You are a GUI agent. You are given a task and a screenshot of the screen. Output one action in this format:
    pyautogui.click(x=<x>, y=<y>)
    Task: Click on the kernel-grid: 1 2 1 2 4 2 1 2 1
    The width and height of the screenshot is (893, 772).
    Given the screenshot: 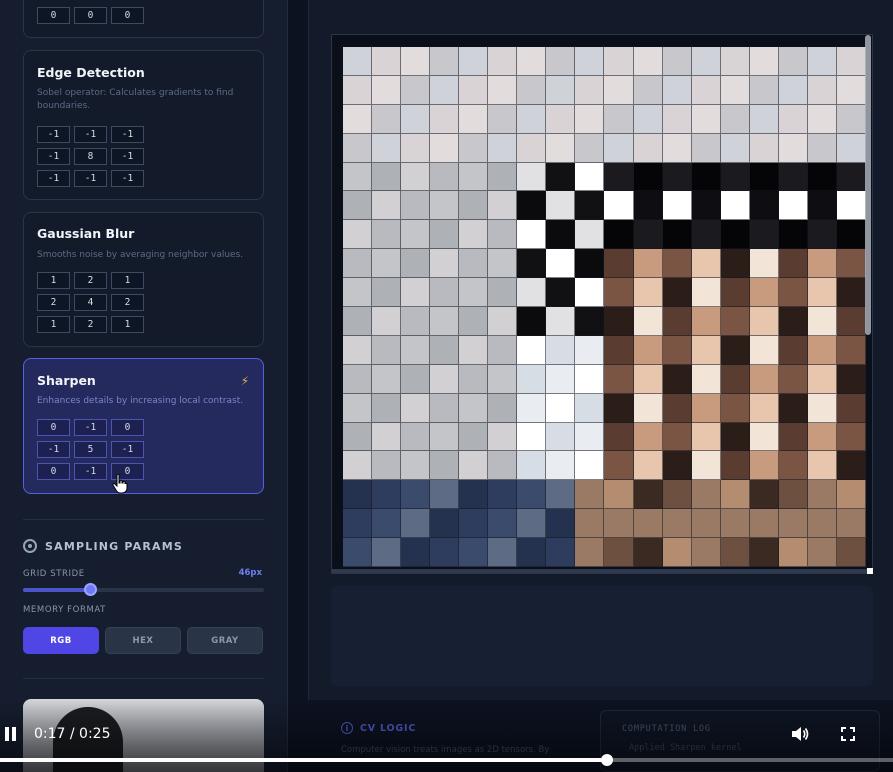 What is the action you would take?
    pyautogui.click(x=90, y=302)
    